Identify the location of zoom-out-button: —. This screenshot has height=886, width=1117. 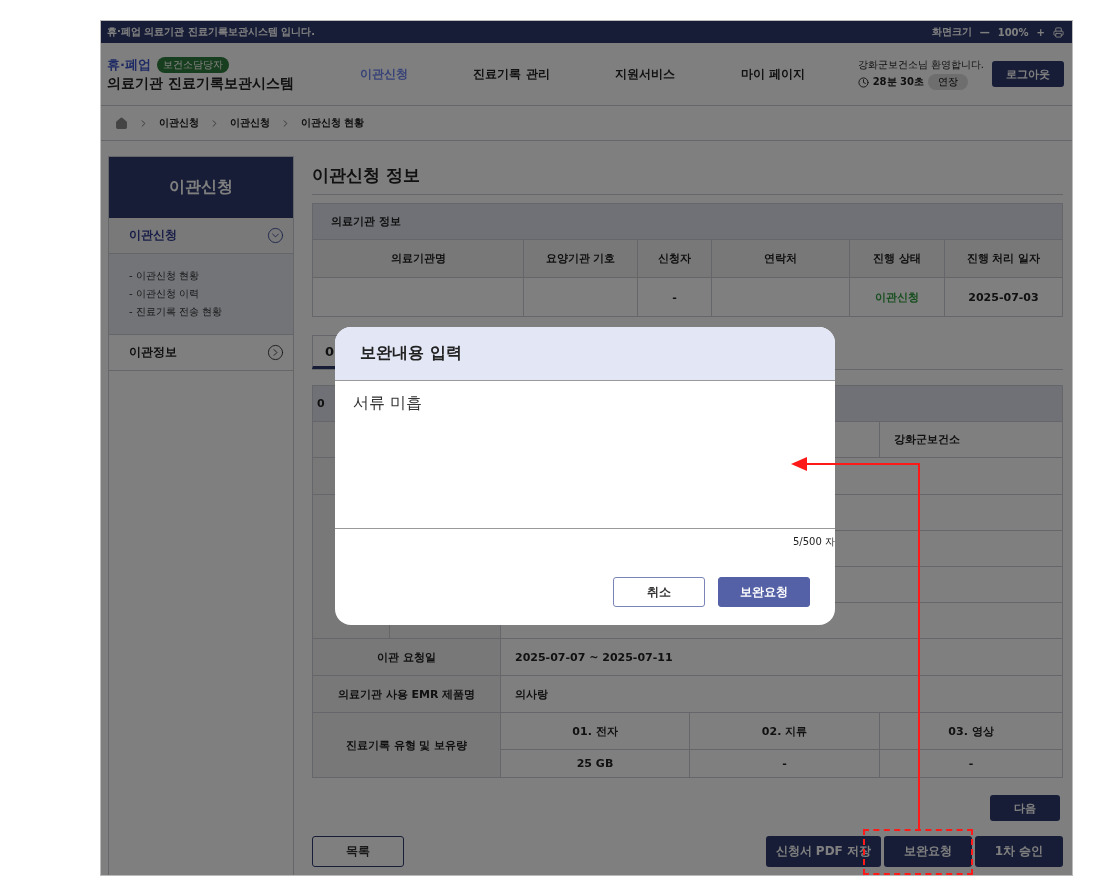
(984, 32).